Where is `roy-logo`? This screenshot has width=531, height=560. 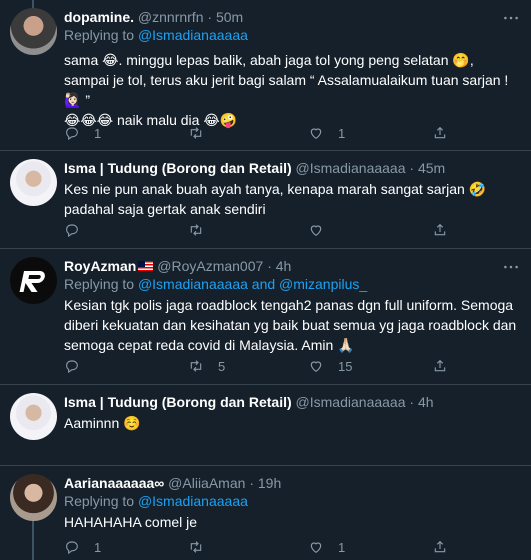 roy-logo is located at coordinates (32, 281).